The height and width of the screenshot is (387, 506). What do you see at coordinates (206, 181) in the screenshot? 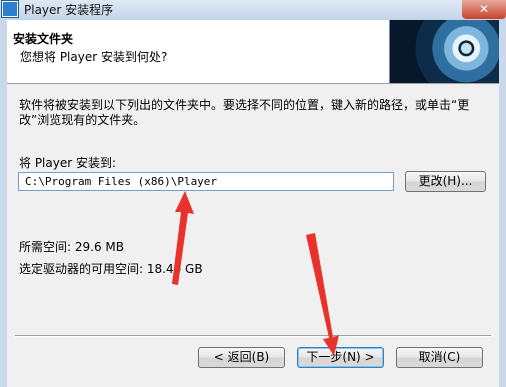
I see `install-path-input: C:\Program Files (x86)\Player` at bounding box center [206, 181].